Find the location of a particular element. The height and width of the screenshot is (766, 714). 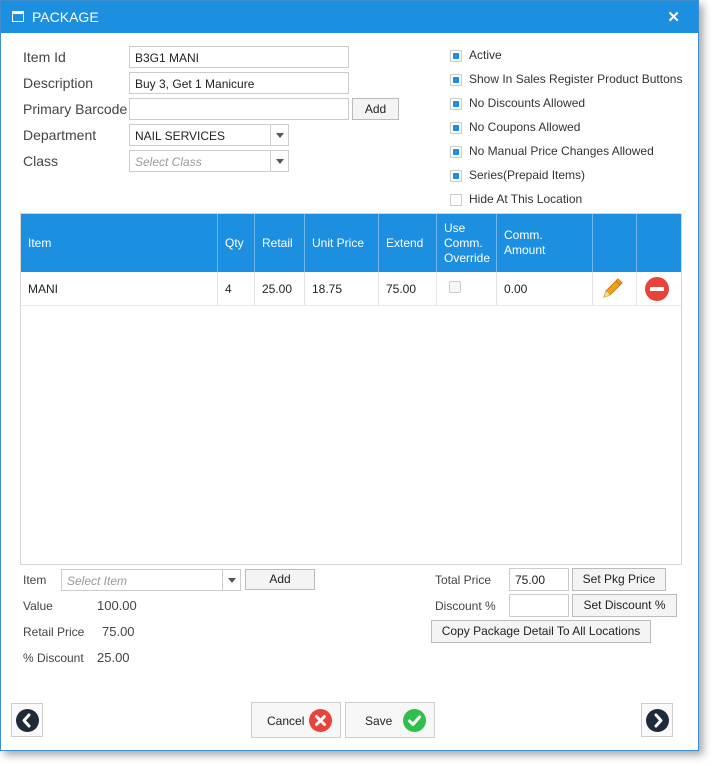

cell-extend: 75.00 is located at coordinates (408, 288).